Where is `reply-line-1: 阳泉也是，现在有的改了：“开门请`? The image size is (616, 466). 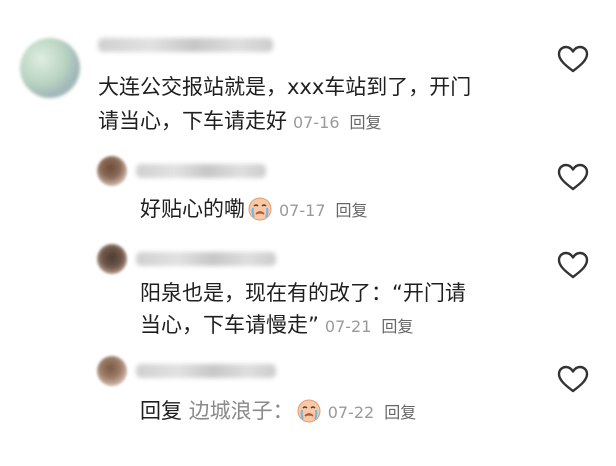 reply-line-1: 阳泉也是，现在有的改了：“开门请 is located at coordinates (303, 293).